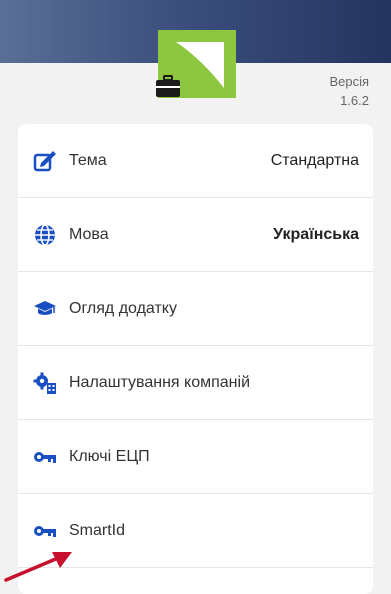 The image size is (391, 594). I want to click on settings-item-company-settings: Налаштування компаній, so click(195, 383).